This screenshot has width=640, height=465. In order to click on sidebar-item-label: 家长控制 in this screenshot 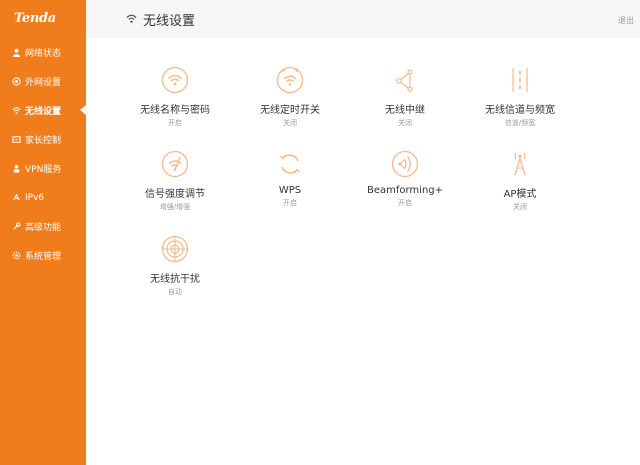, I will do `click(43, 141)`.